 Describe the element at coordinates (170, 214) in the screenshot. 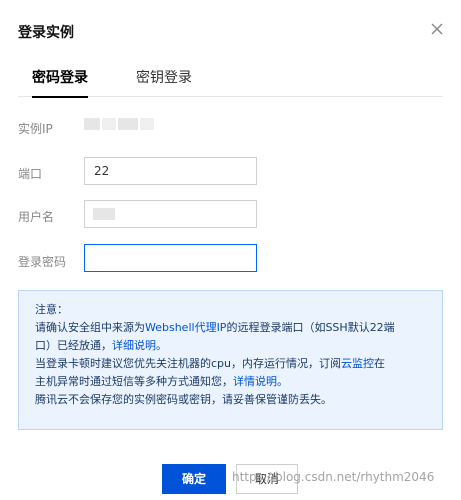

I see `username-input` at that location.